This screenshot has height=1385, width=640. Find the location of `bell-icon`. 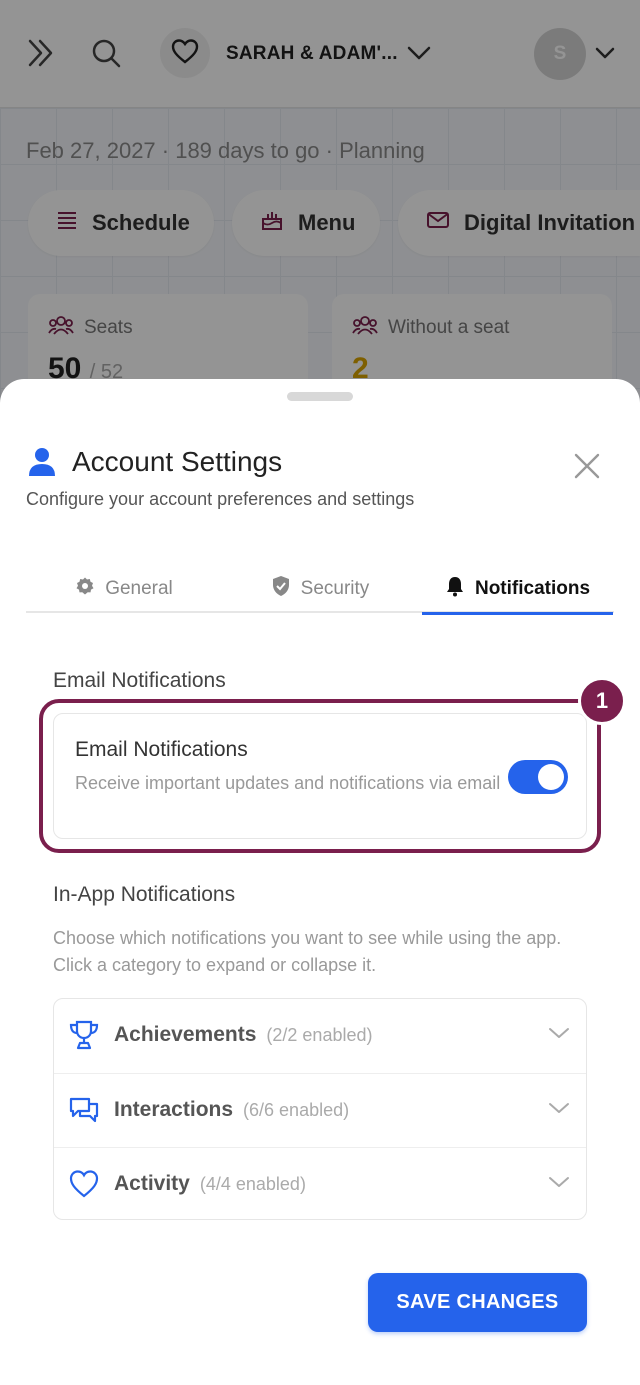

bell-icon is located at coordinates (455, 589).